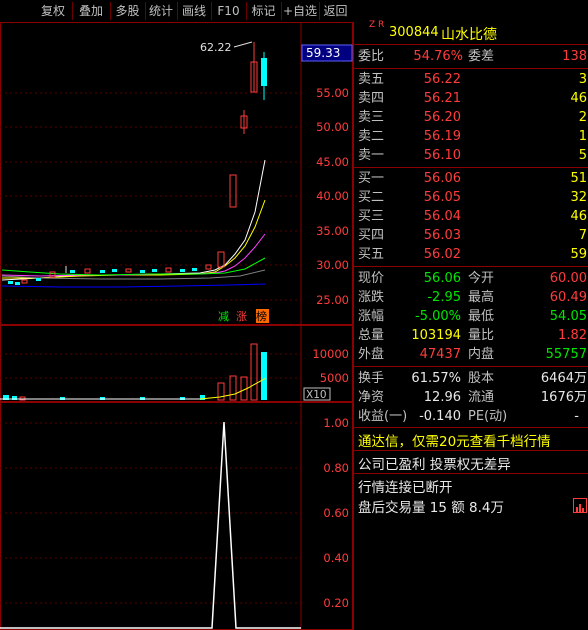 Image resolution: width=588 pixels, height=630 pixels. What do you see at coordinates (330, 354) in the screenshot?
I see `volume-tick: 10000` at bounding box center [330, 354].